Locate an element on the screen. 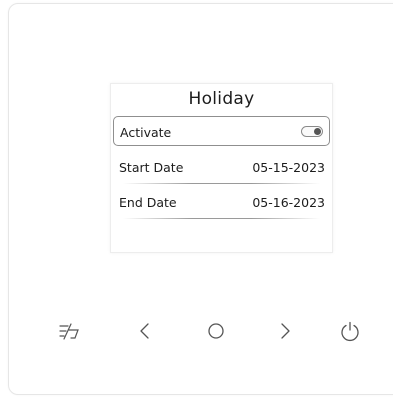 Image resolution: width=393 pixels, height=397 pixels. home-button is located at coordinates (216, 331).